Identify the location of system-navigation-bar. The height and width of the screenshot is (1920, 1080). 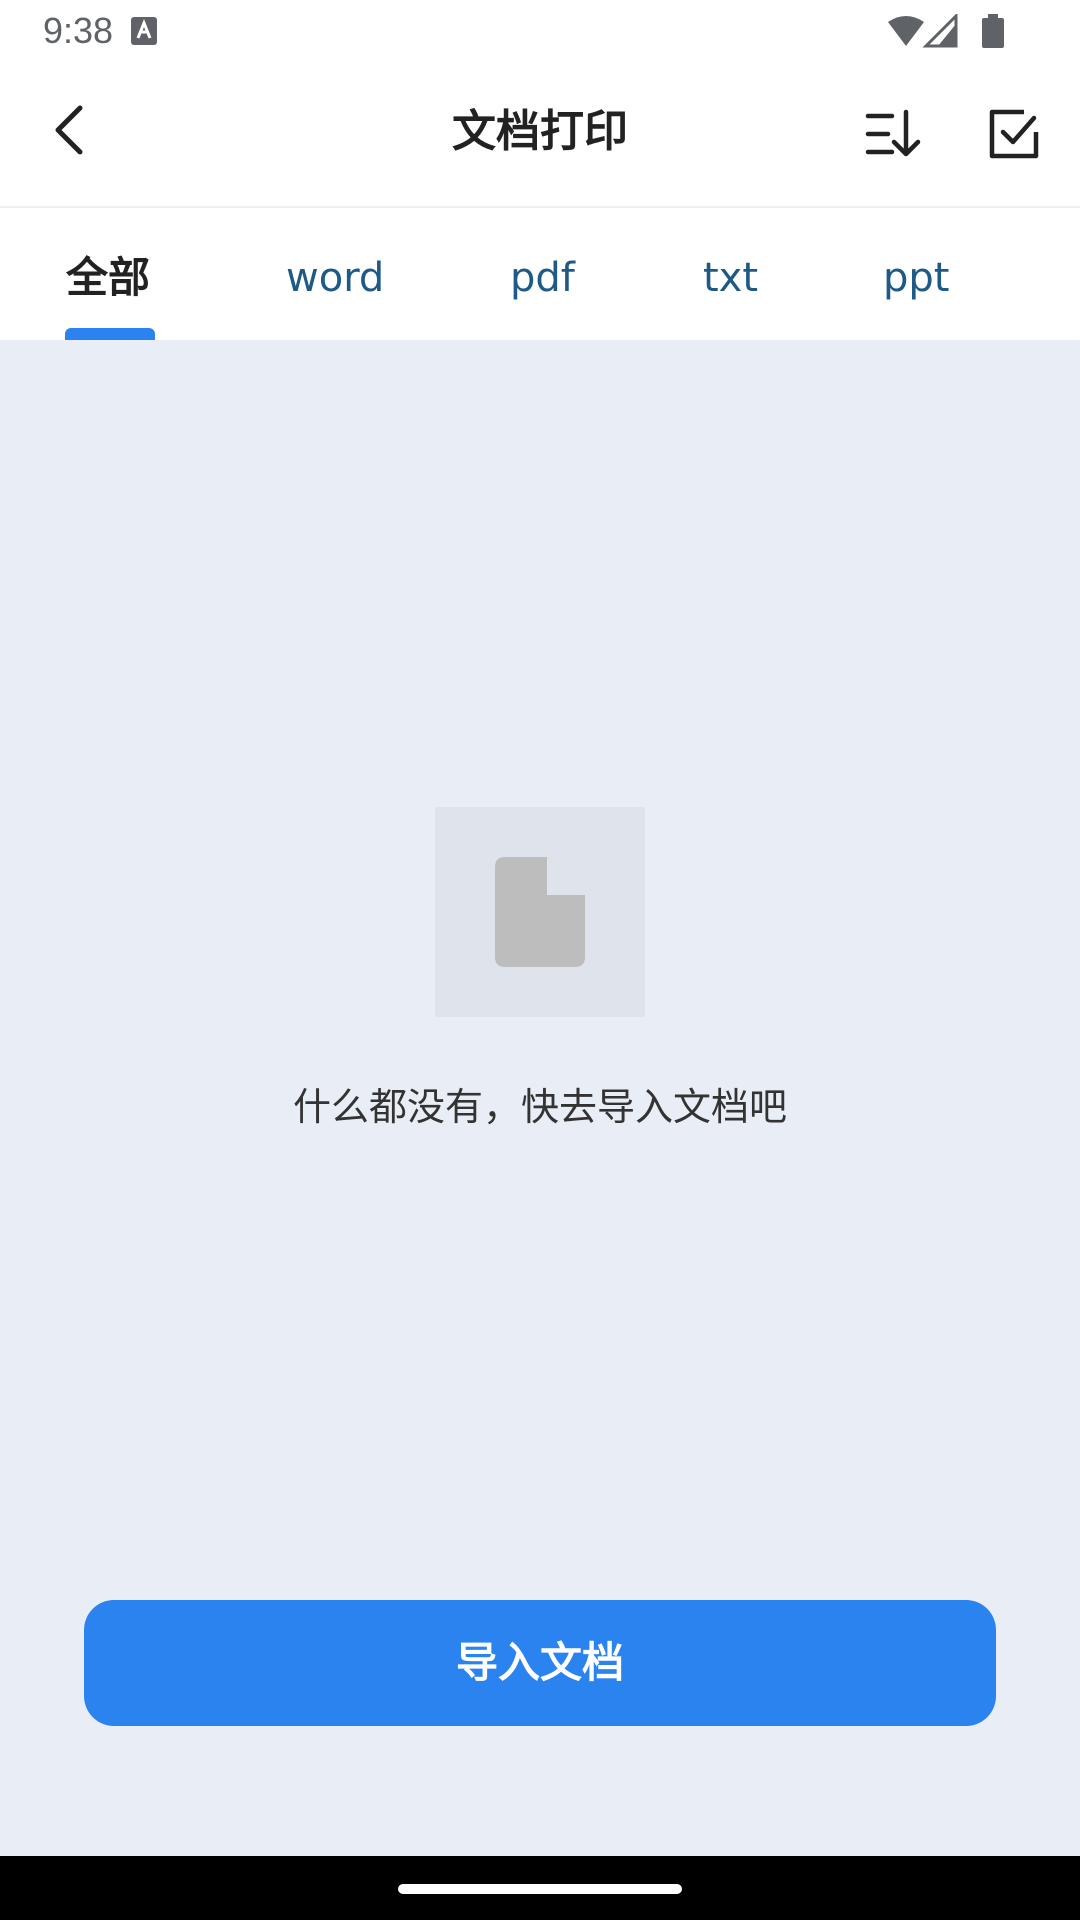
(540, 1888).